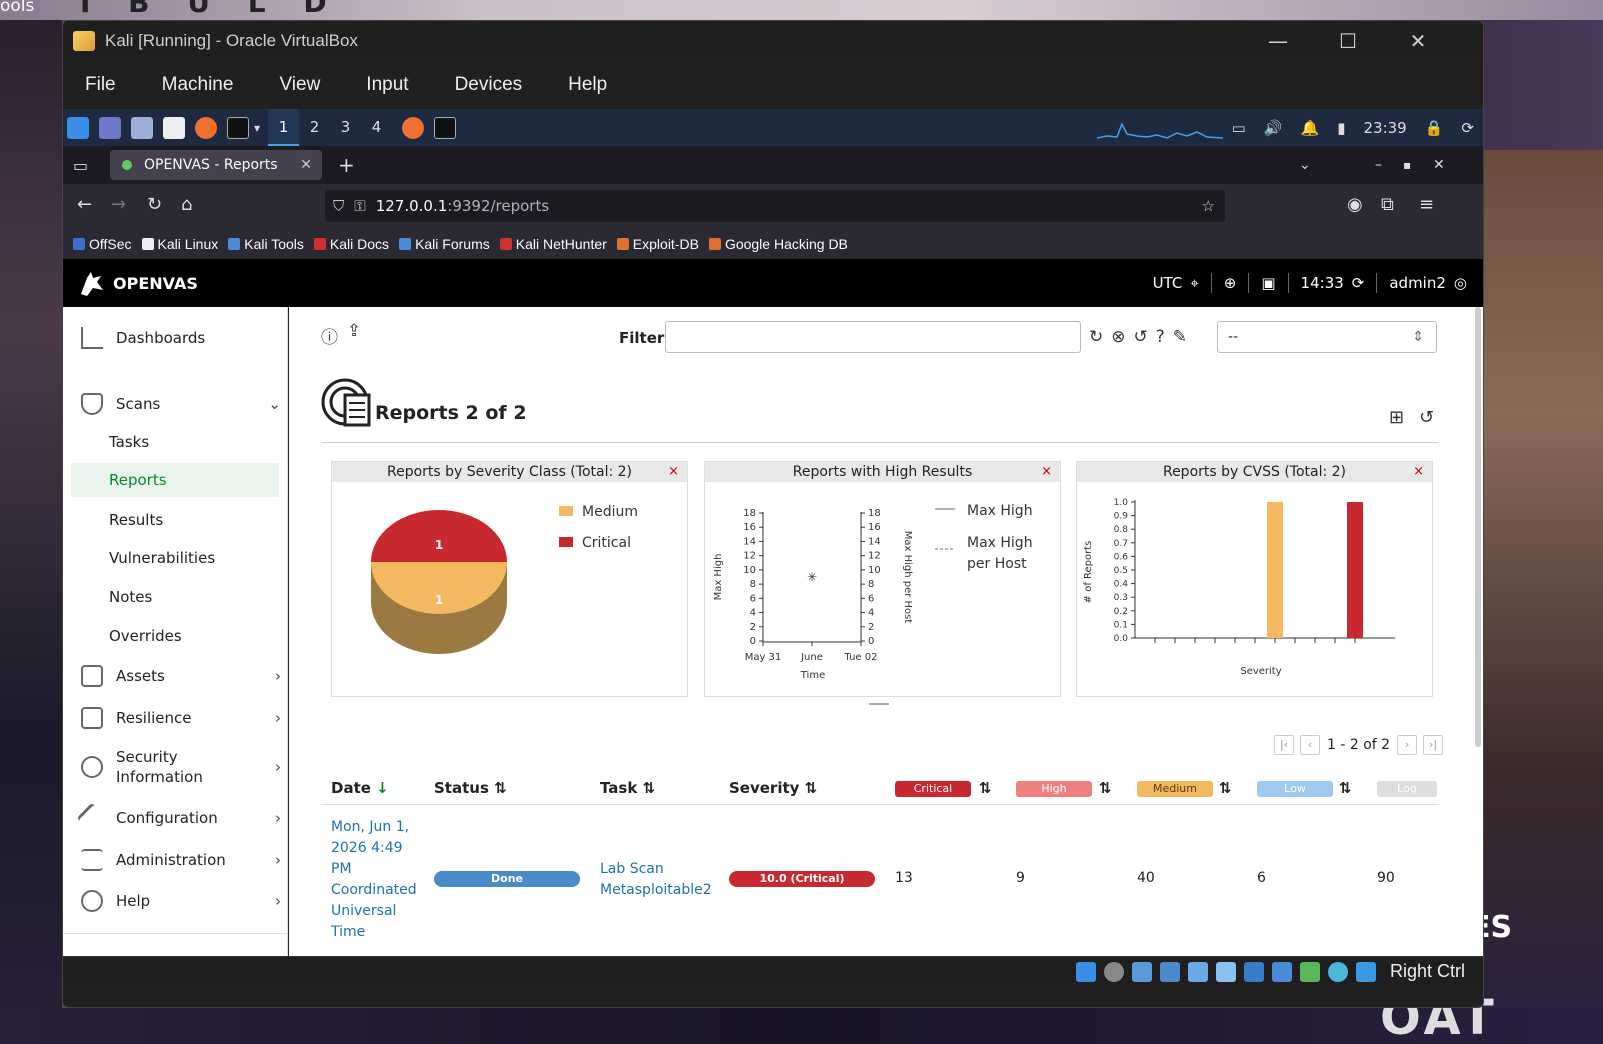 This screenshot has height=1044, width=1603. I want to click on browser-close-icon: ✕, so click(1439, 165).